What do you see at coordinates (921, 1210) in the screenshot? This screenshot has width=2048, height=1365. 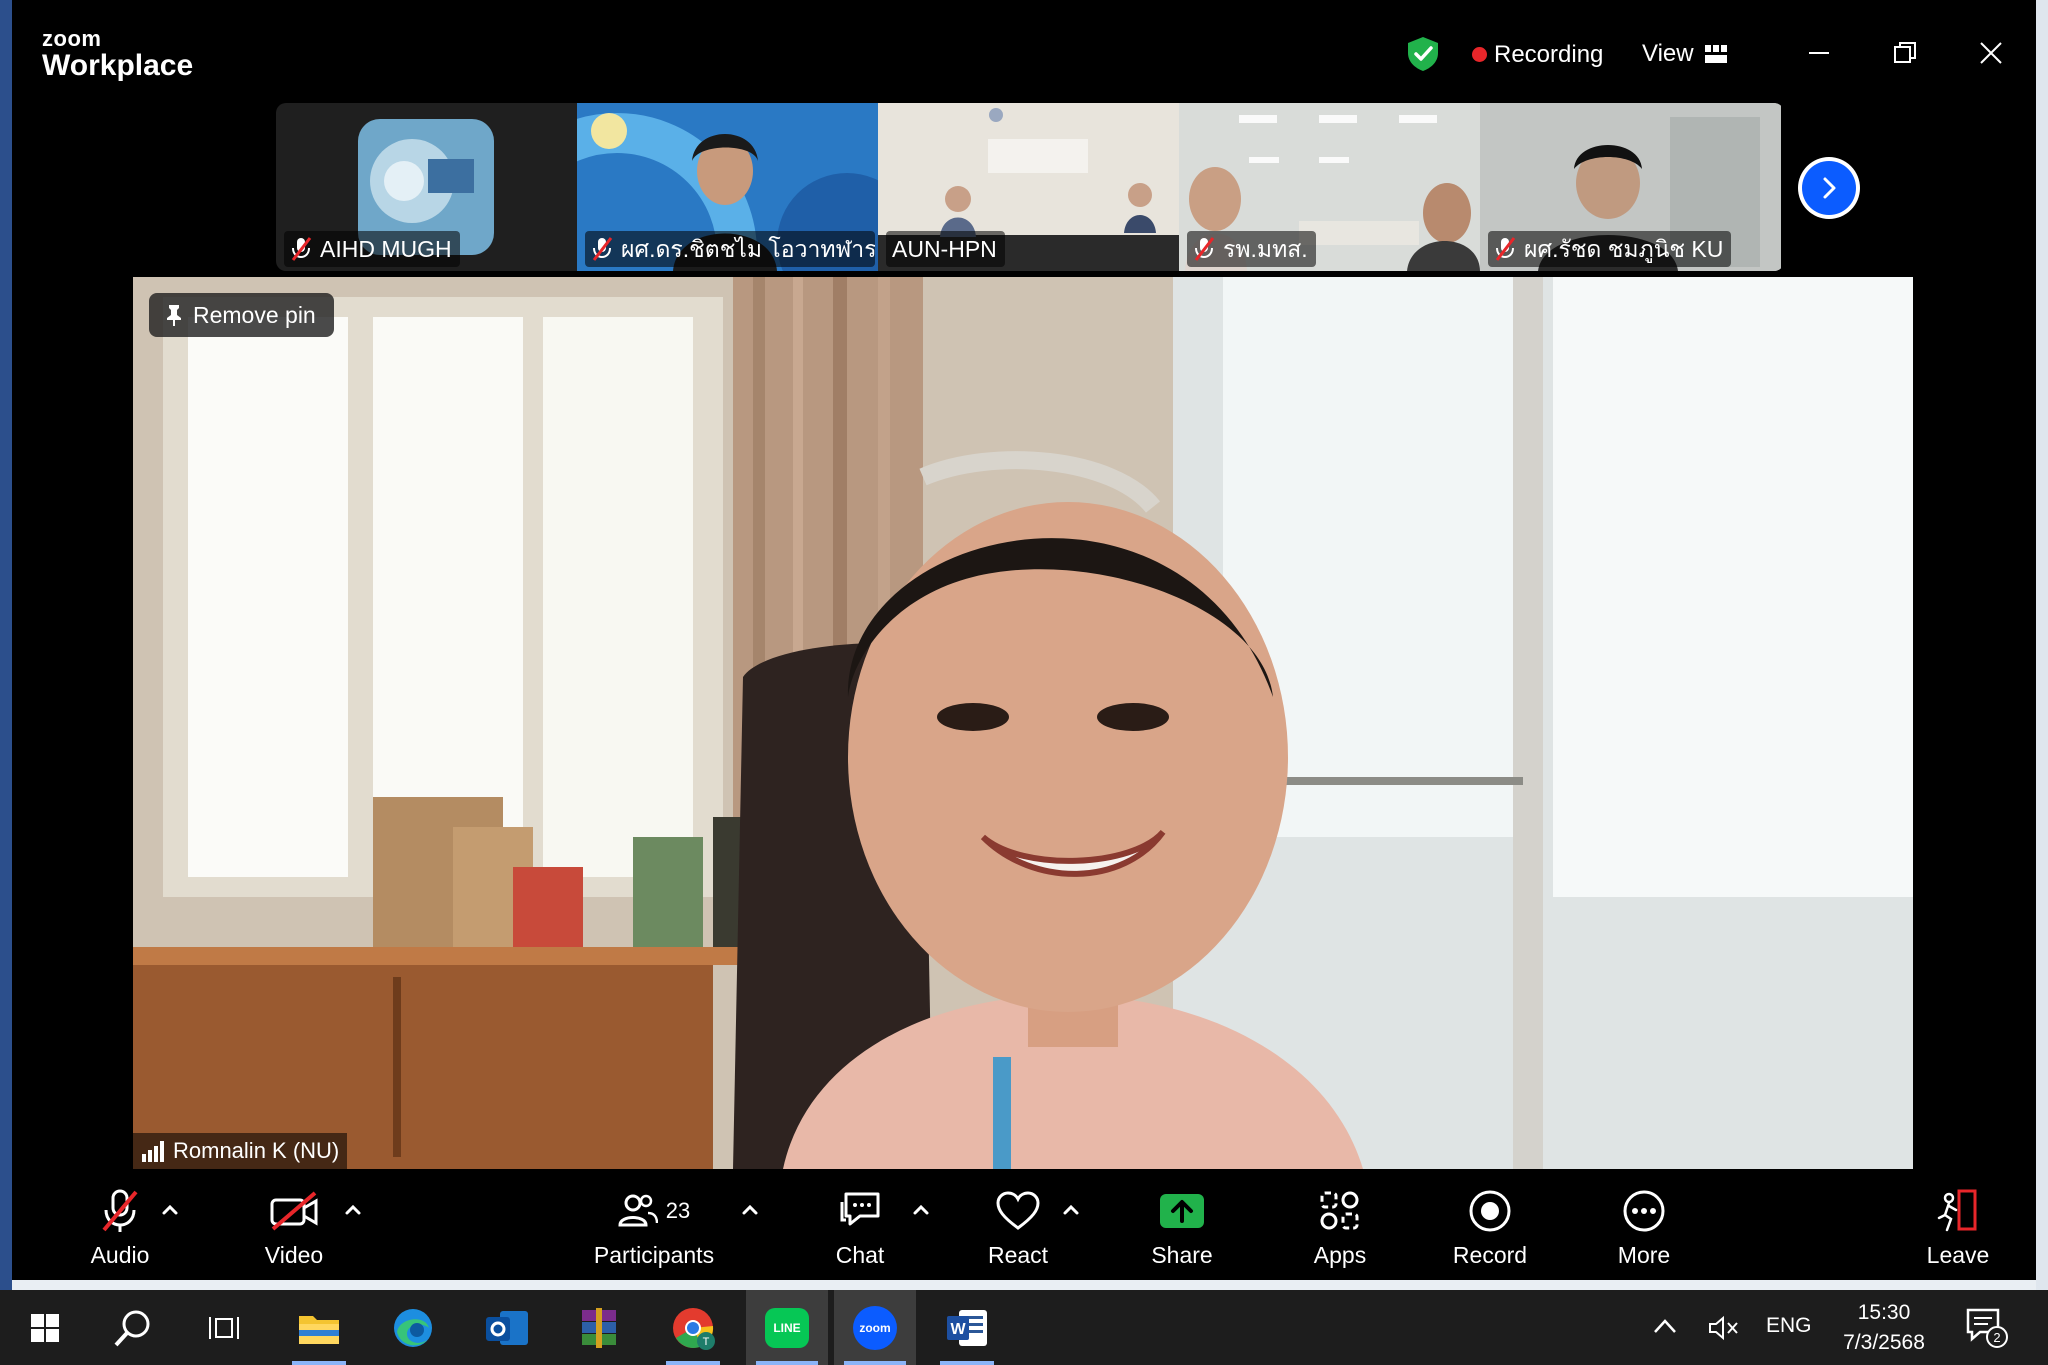 I see `chat-options-chevron-up-icon` at bounding box center [921, 1210].